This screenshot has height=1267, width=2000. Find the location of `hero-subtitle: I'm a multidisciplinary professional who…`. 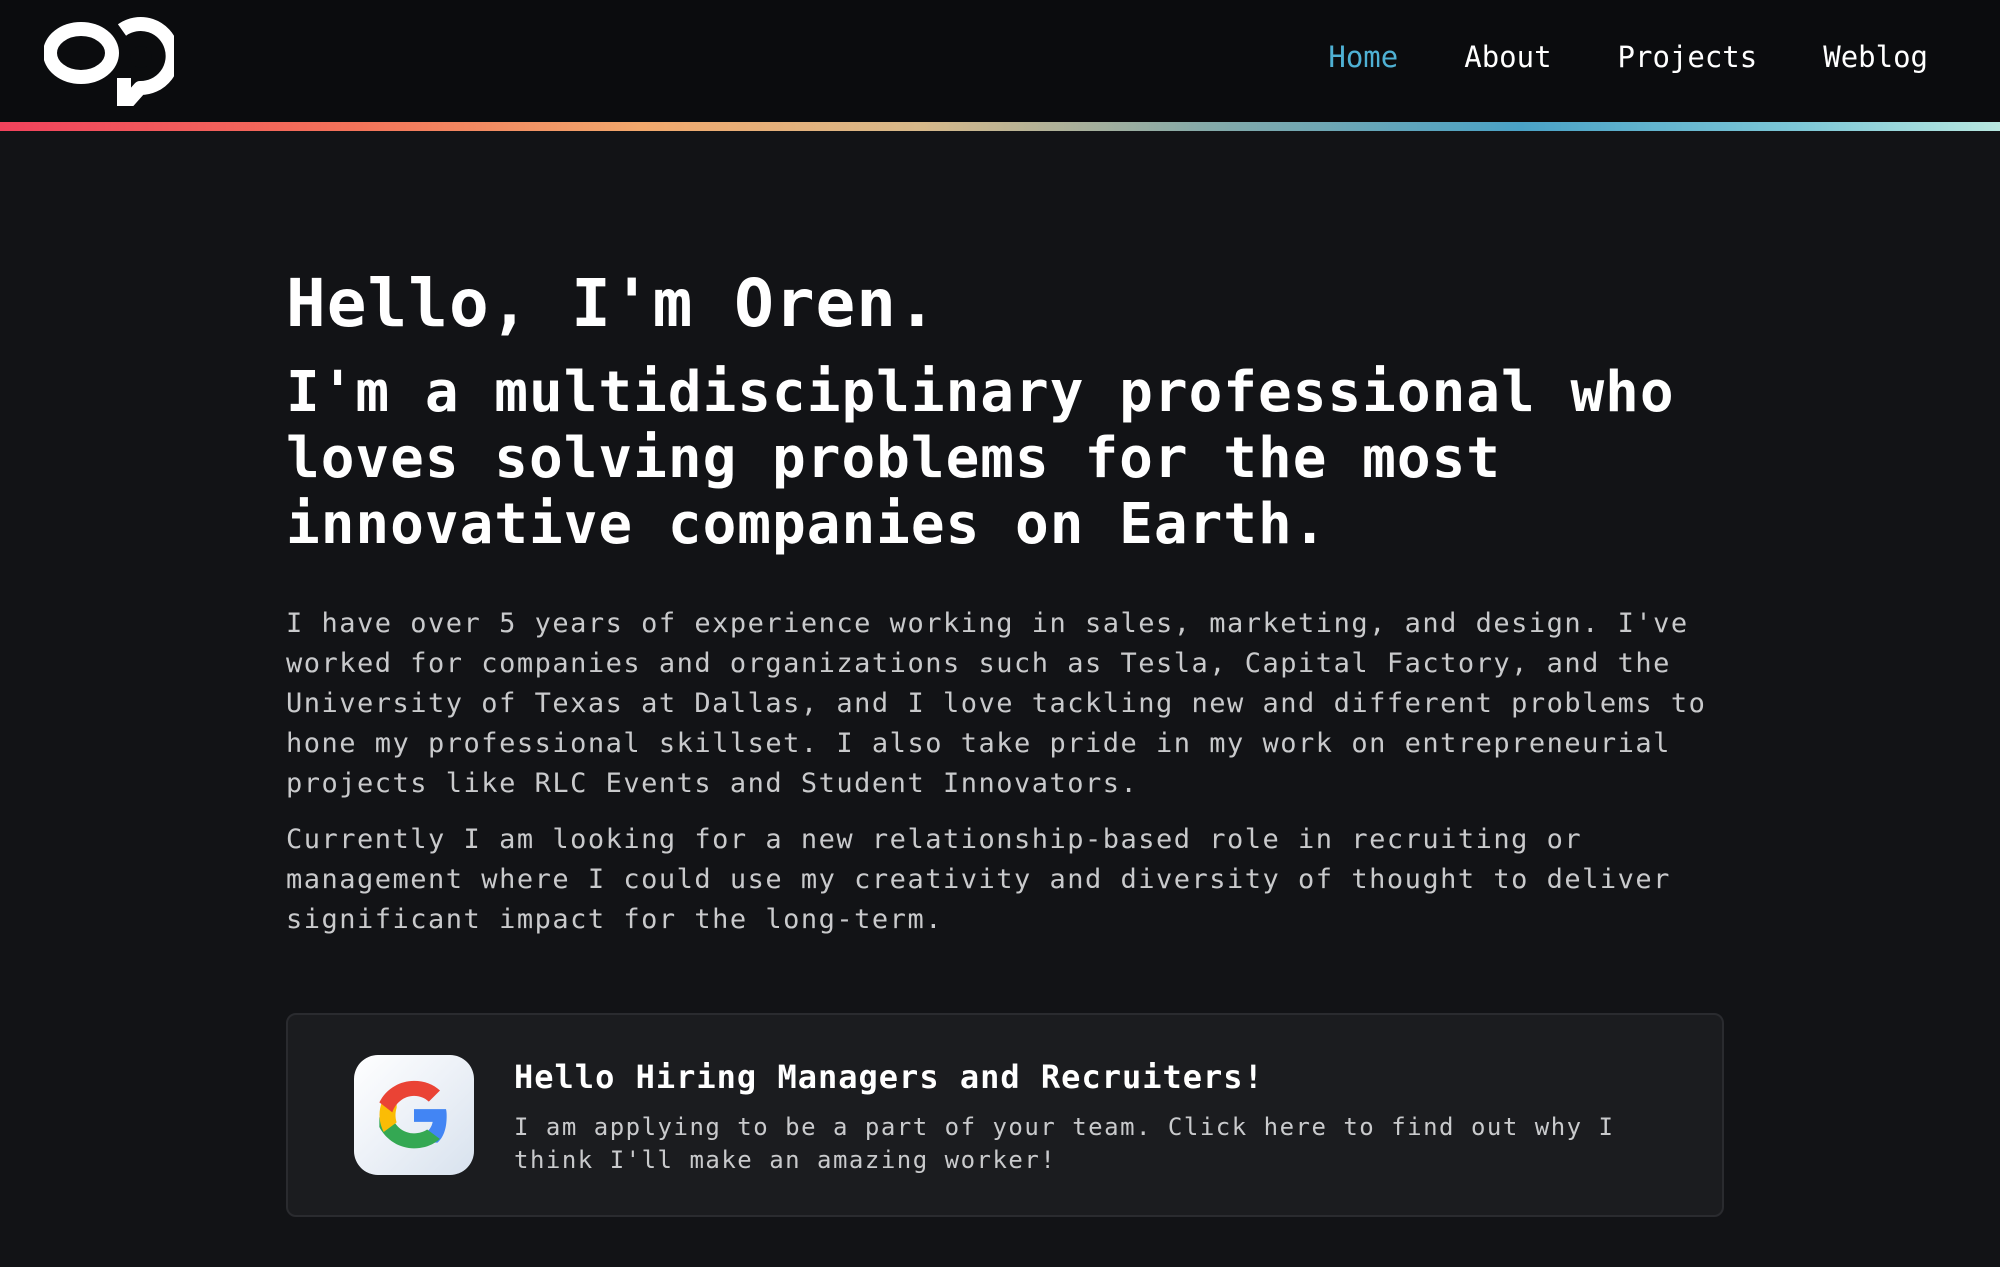

hero-subtitle: I'm a multidisciplinary professional who… is located at coordinates (980, 458).